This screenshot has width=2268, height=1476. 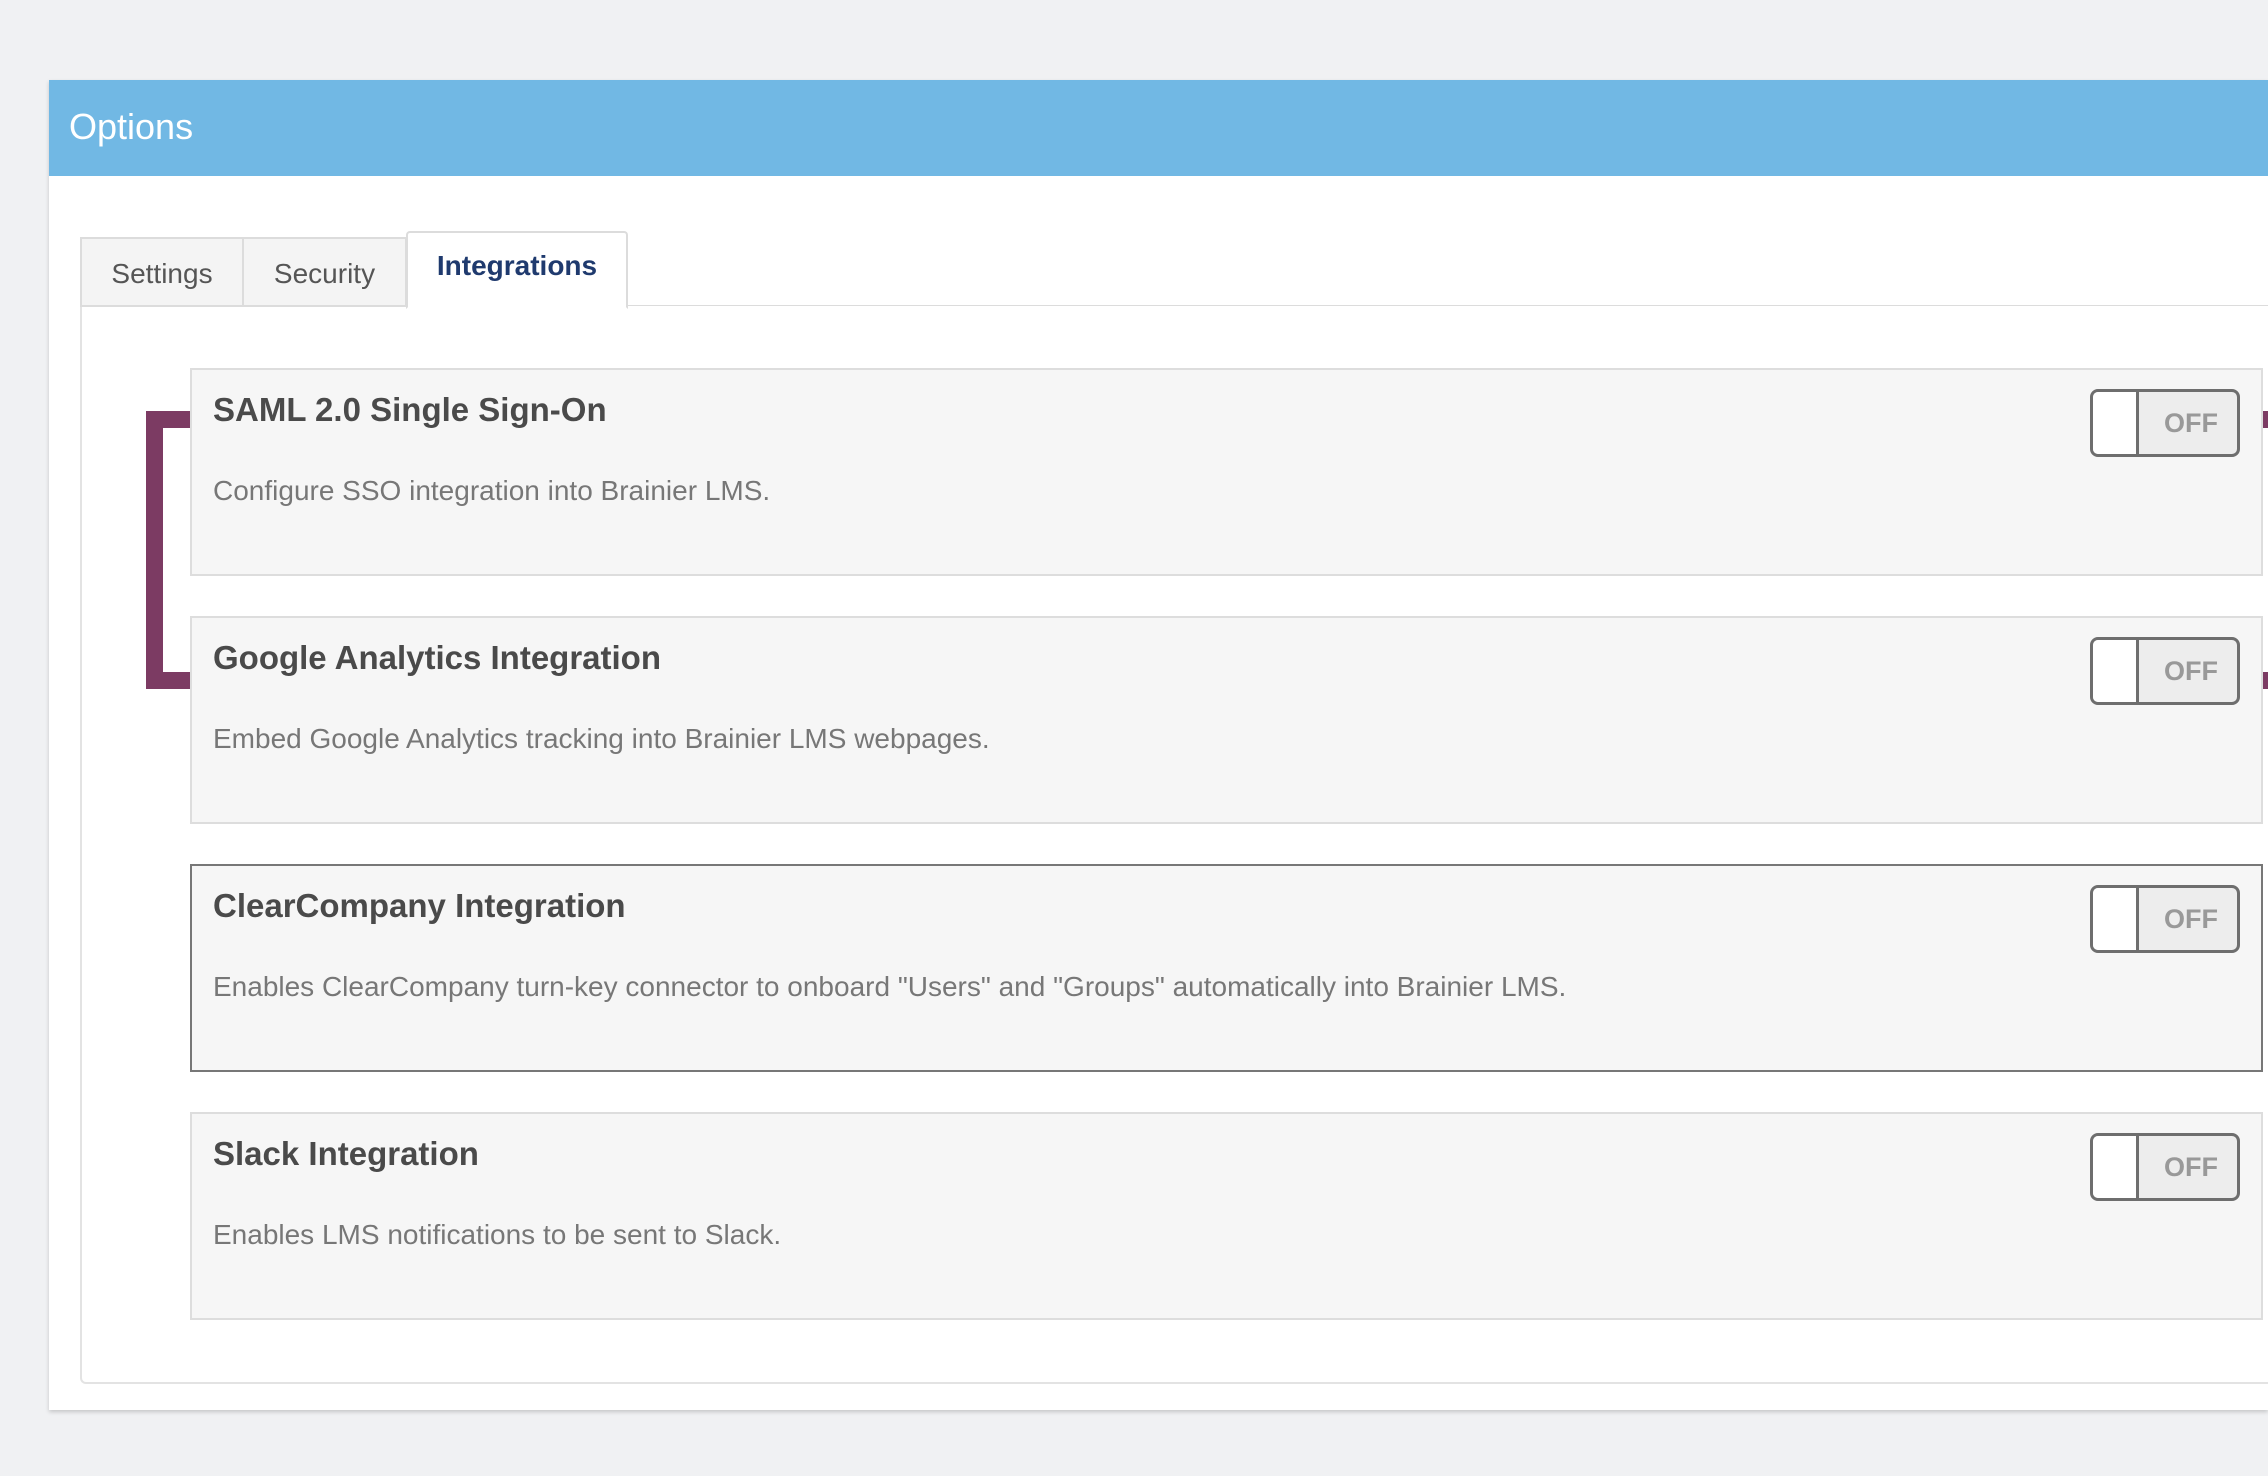 I want to click on panel-title: Options, so click(x=131, y=126).